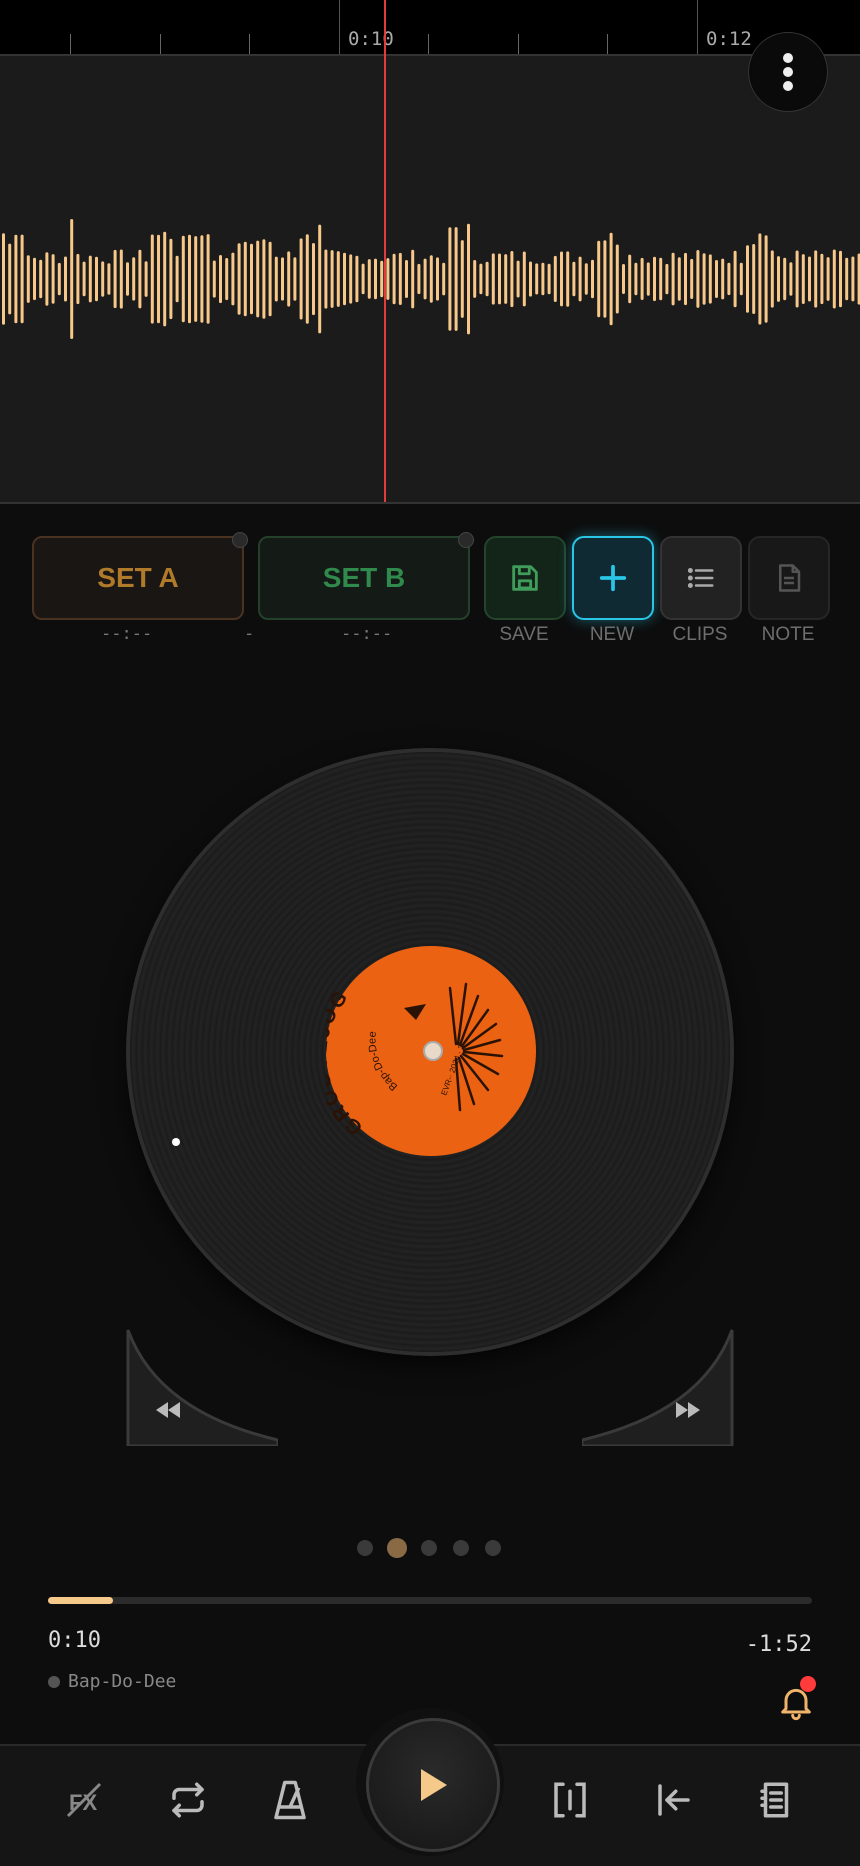 Image resolution: width=860 pixels, height=1866 pixels. Describe the element at coordinates (701, 578) in the screenshot. I see `clips-button` at that location.